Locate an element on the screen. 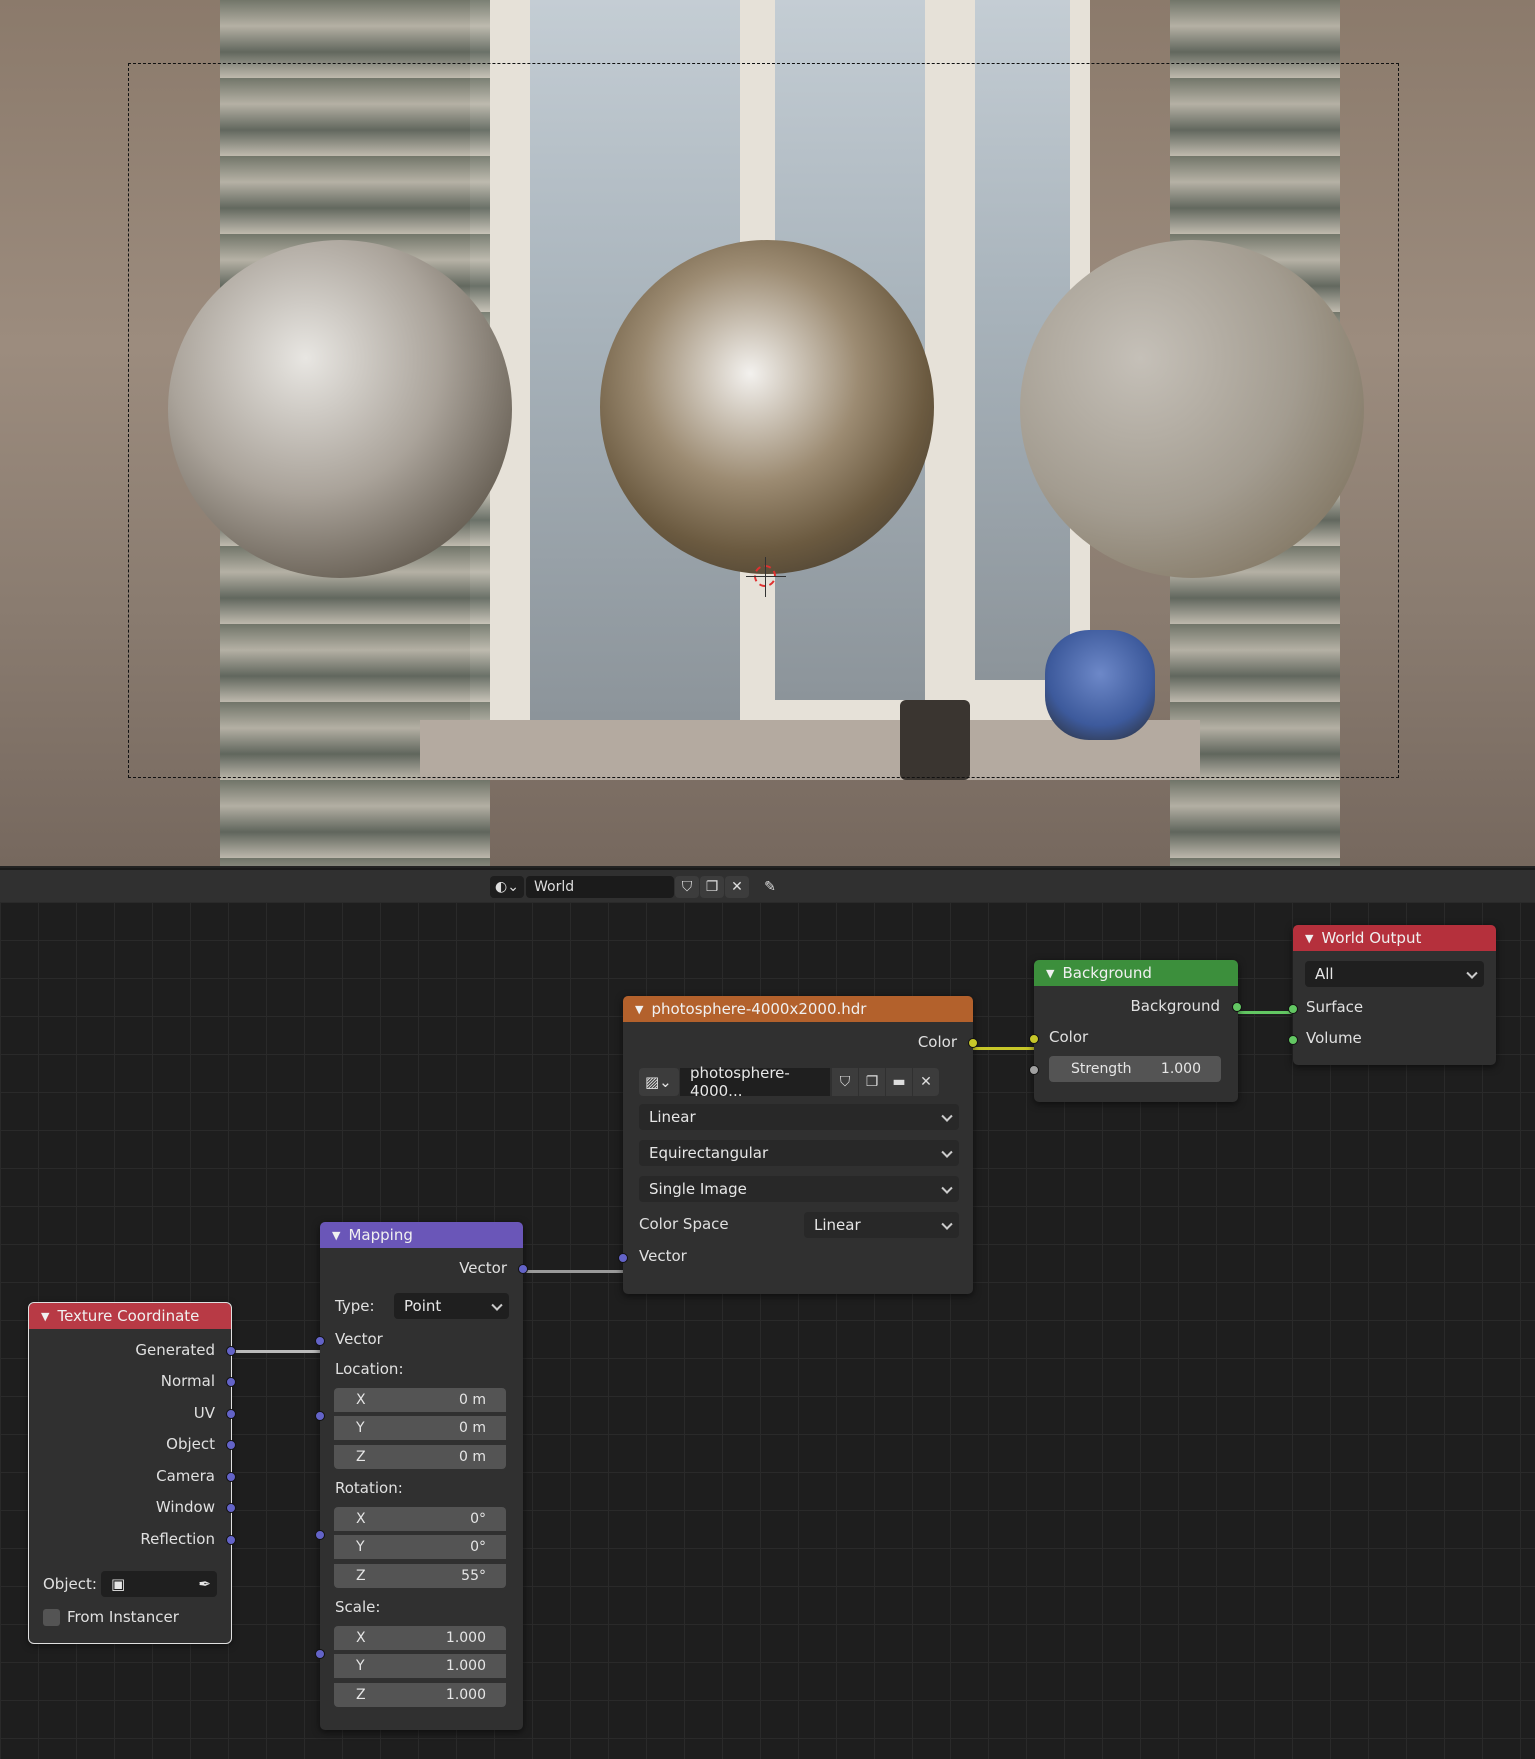  environment-texture-header: ▼ photosphere-4000x2000.hdr is located at coordinates (798, 1009).